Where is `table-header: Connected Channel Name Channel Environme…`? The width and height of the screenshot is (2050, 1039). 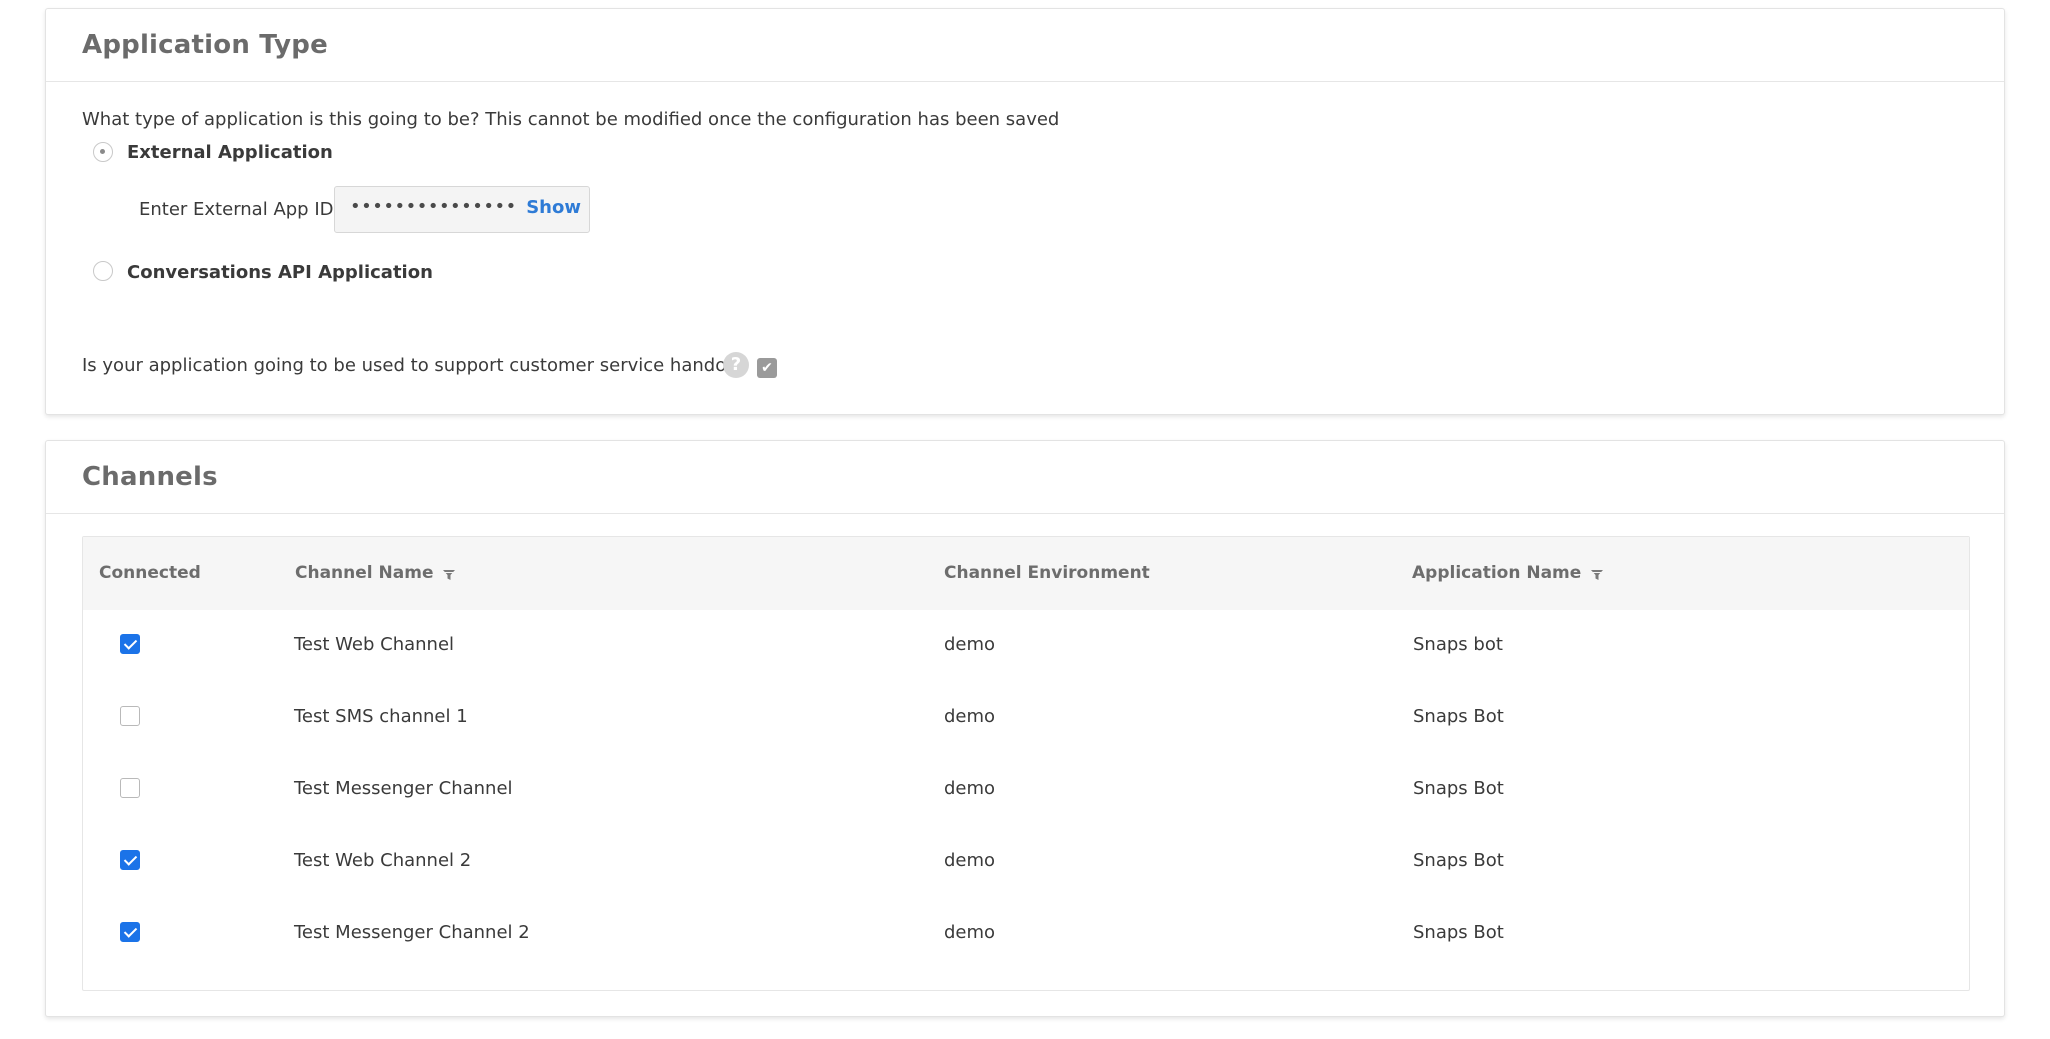 table-header: Connected Channel Name Channel Environme… is located at coordinates (1026, 573).